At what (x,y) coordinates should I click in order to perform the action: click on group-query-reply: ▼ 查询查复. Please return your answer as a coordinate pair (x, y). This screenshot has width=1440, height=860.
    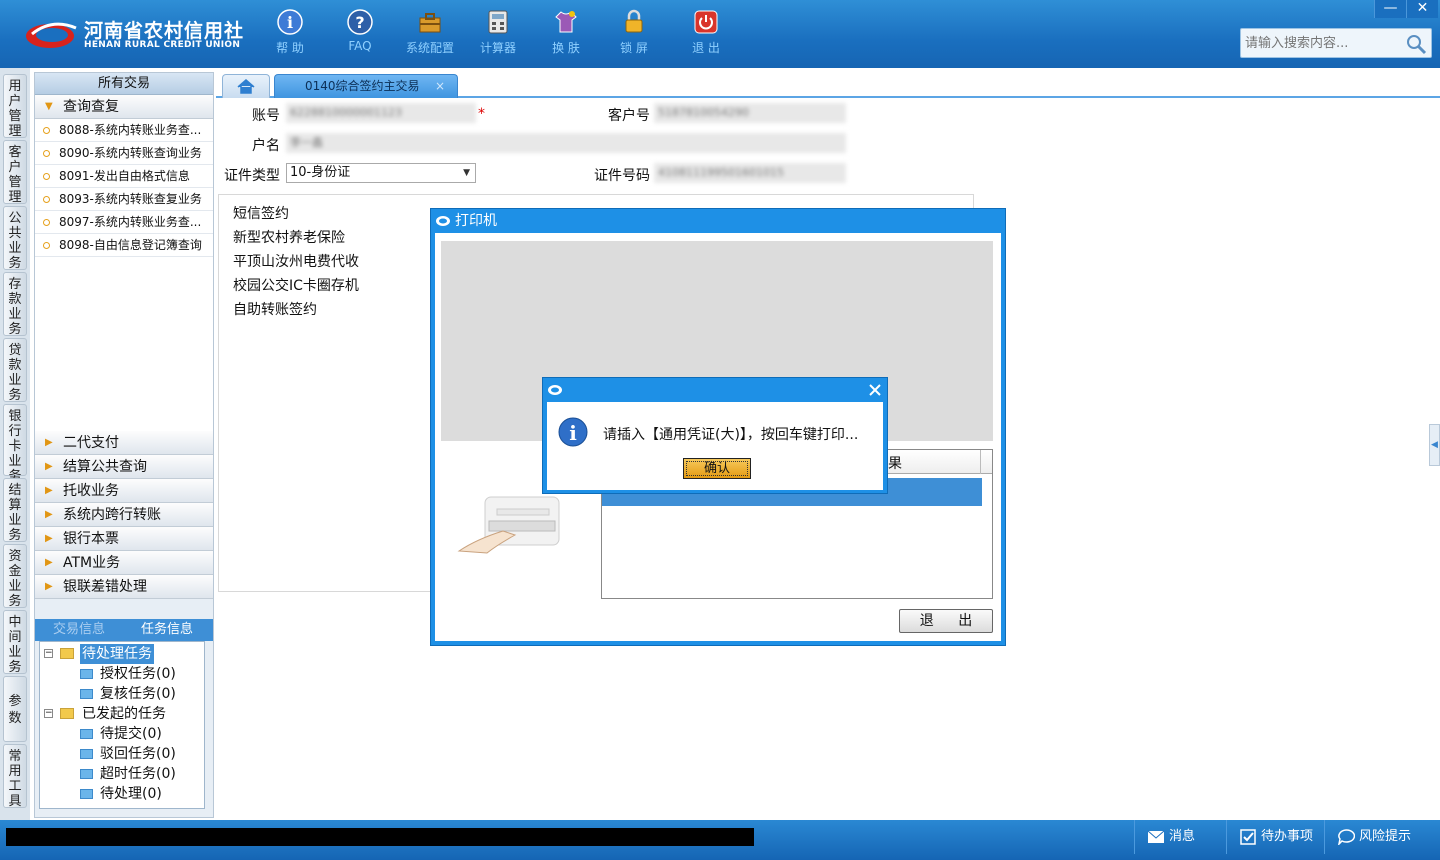
    Looking at the image, I should click on (124, 107).